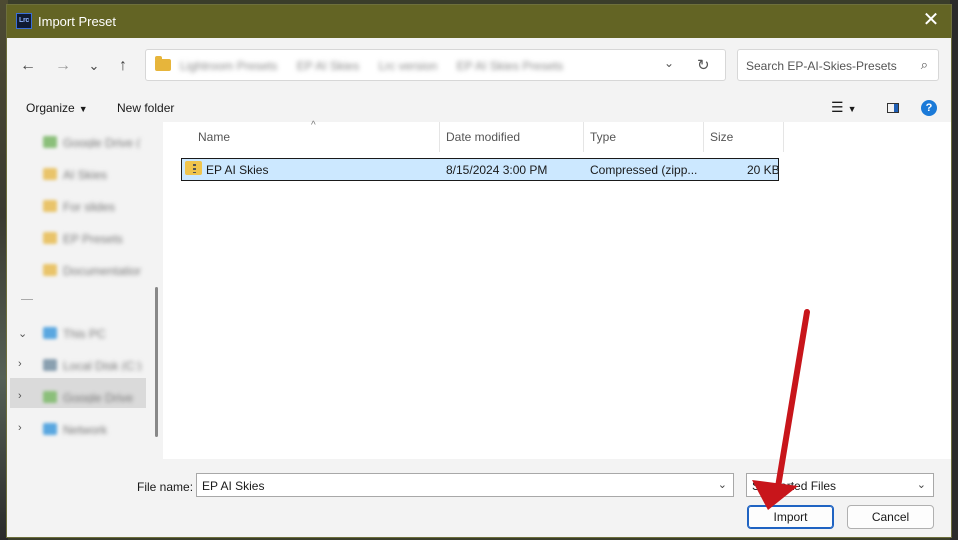 The height and width of the screenshot is (540, 958). I want to click on command-bar: Organize ▼ New folder ☰ ▼ ?, so click(479, 108).